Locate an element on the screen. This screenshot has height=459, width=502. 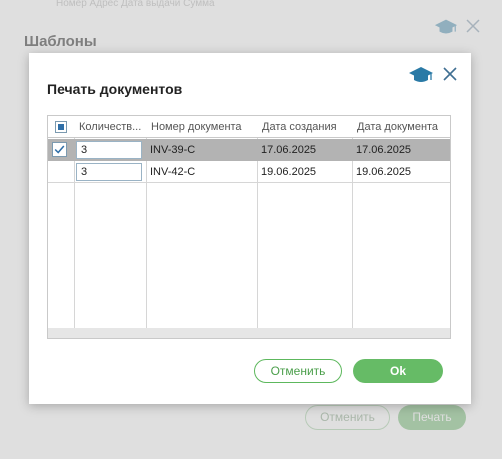
check-icon is located at coordinates (59, 149).